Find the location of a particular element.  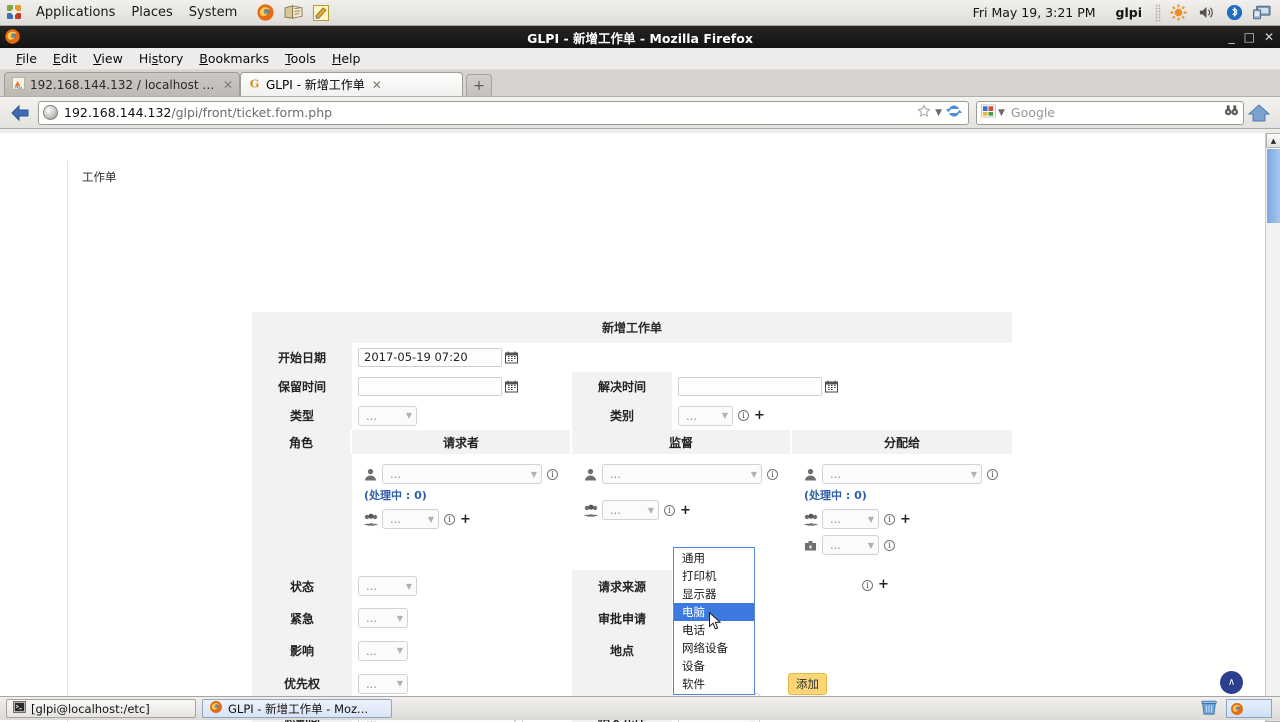

menu-edit: Edit is located at coordinates (65, 58).